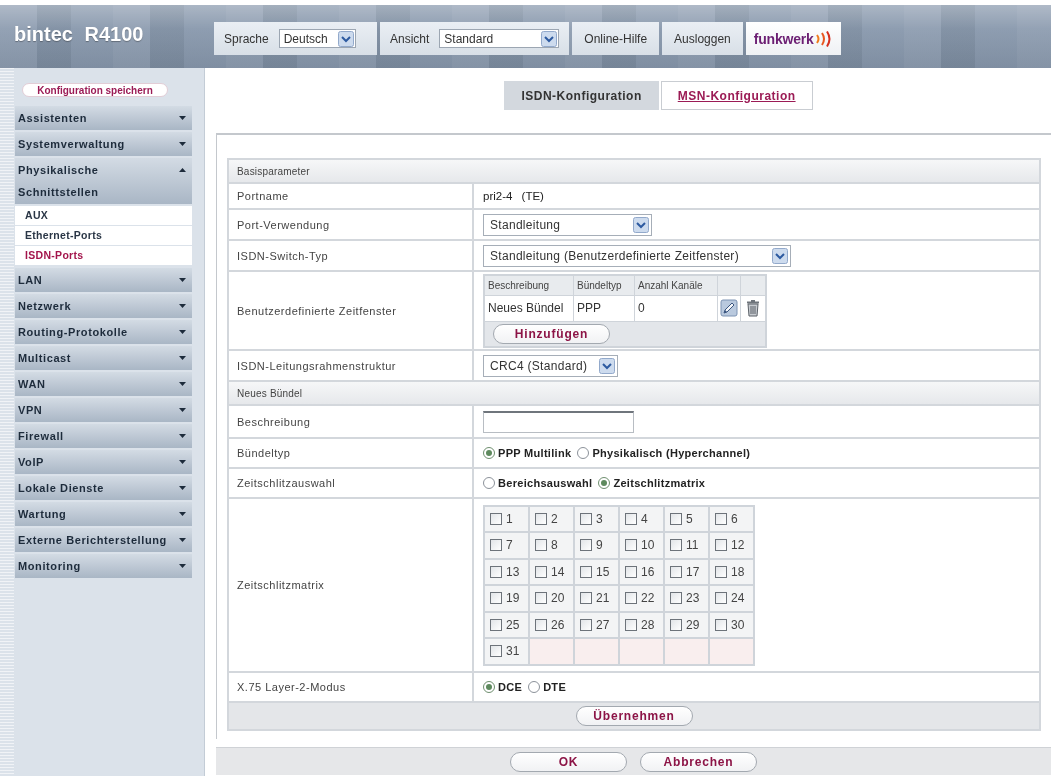 The width and height of the screenshot is (1051, 776). I want to click on sidebar-item: Multicast, so click(103, 358).